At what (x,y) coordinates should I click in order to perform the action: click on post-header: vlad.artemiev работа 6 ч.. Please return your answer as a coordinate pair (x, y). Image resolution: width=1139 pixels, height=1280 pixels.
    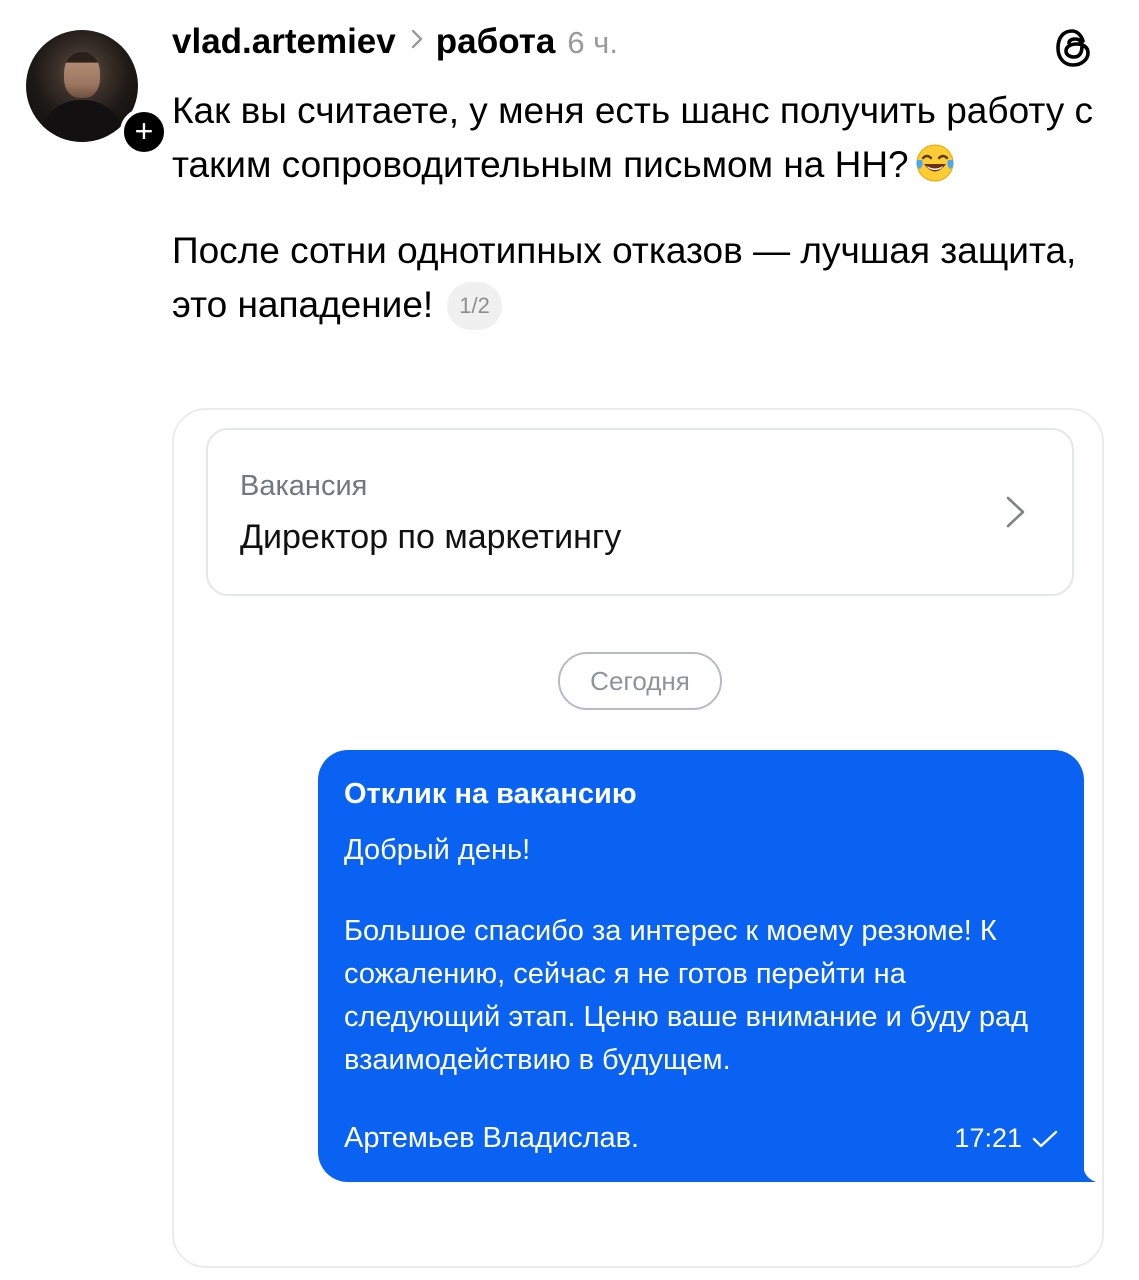
    Looking at the image, I should click on (395, 47).